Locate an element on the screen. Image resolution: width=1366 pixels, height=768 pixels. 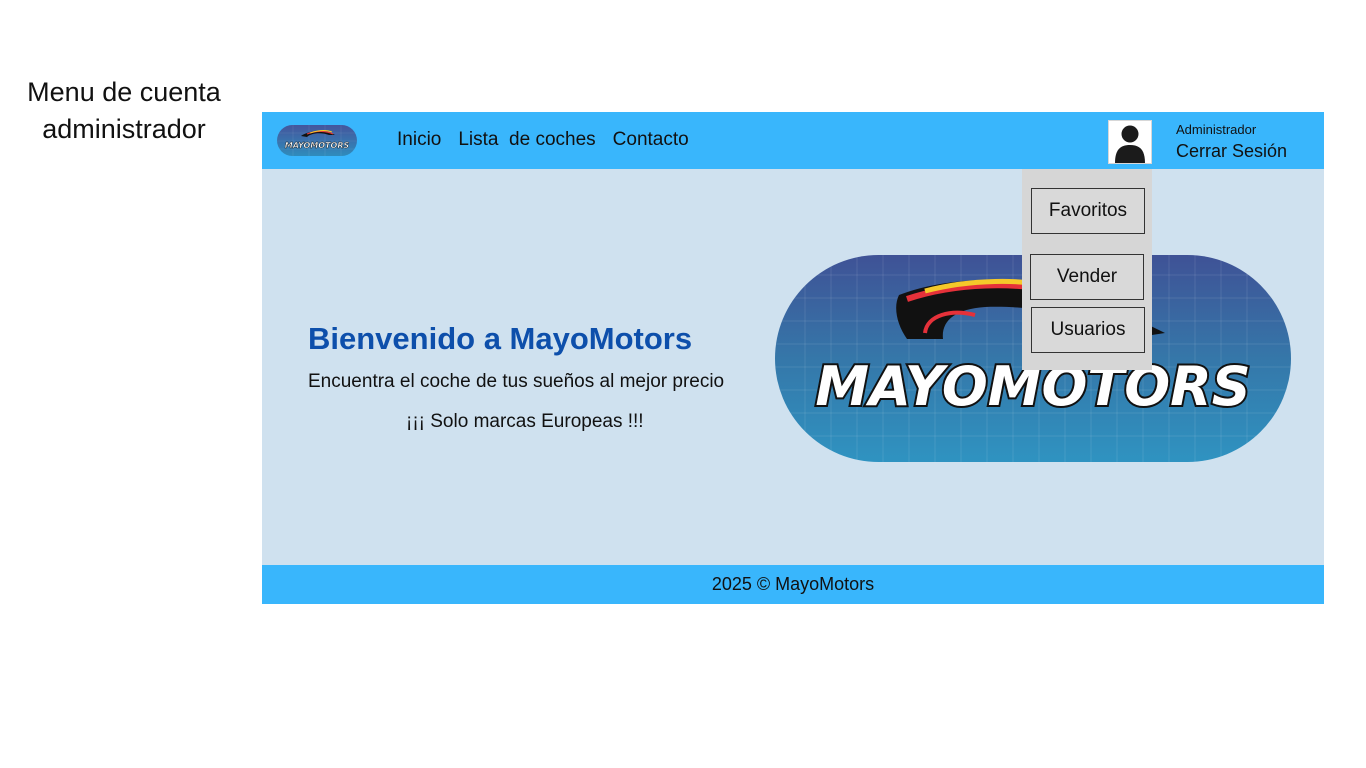
footer-text: 2025 © MayoMotors is located at coordinates (793, 584).